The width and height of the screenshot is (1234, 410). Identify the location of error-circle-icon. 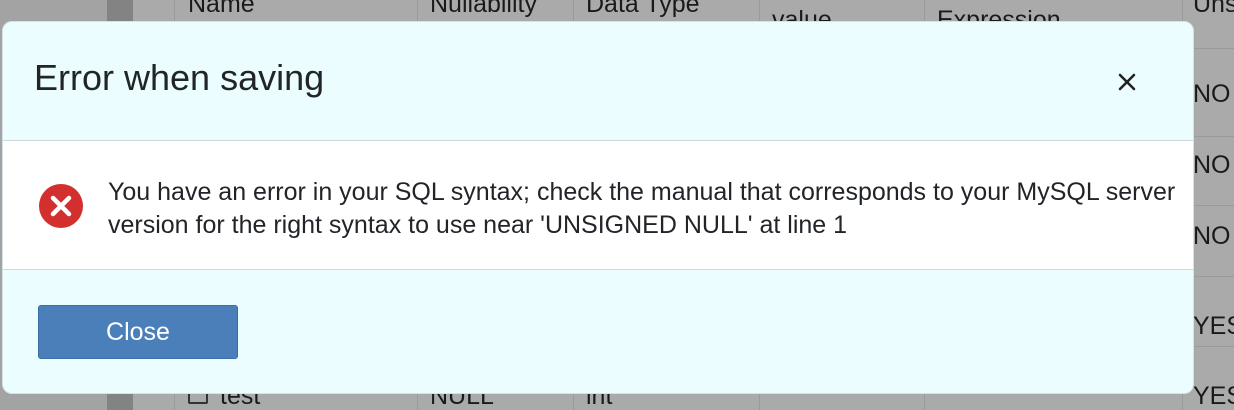
(61, 206).